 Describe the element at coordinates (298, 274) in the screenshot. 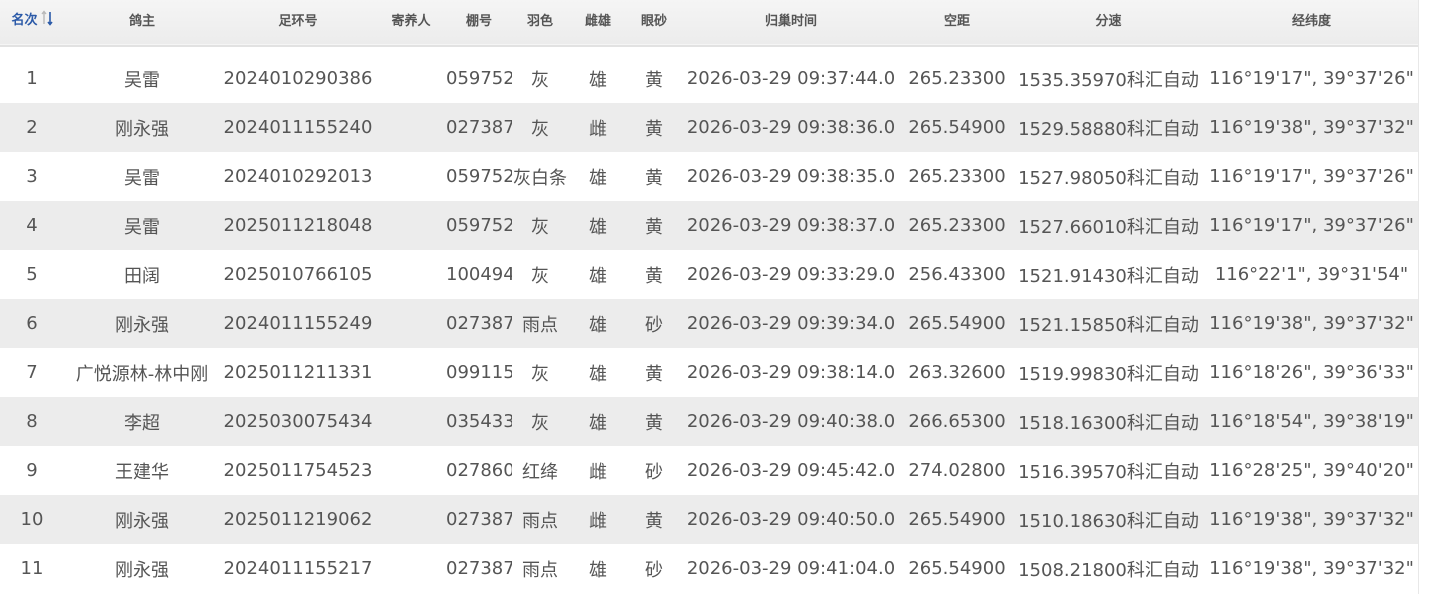

I see `cell-ring: 2025010766105` at that location.